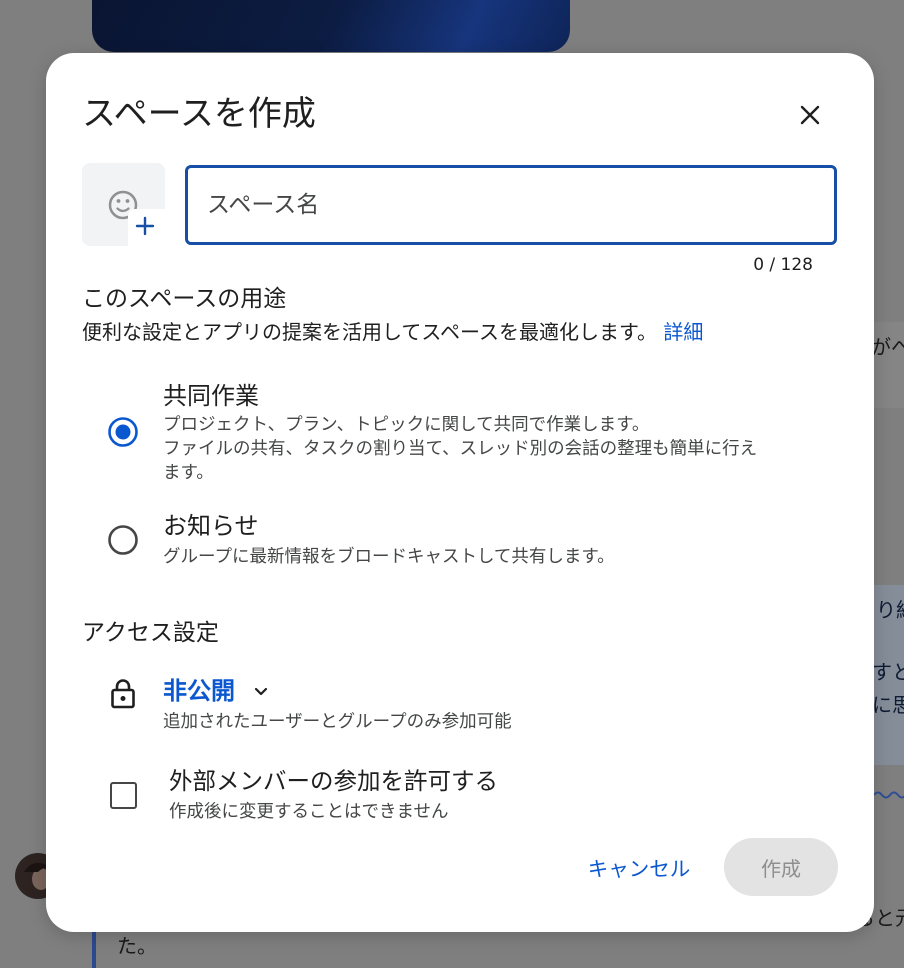  What do you see at coordinates (639, 867) in the screenshot?
I see `cancel-button: キャンセル` at bounding box center [639, 867].